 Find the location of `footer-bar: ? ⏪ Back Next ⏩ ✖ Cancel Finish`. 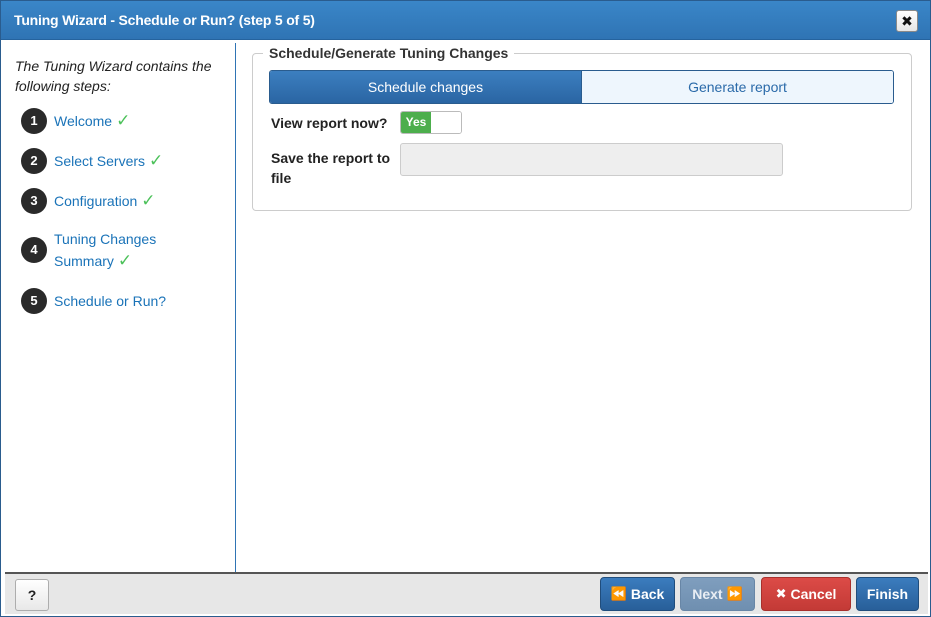

footer-bar: ? ⏪ Back Next ⏩ ✖ Cancel Finish is located at coordinates (466, 593).